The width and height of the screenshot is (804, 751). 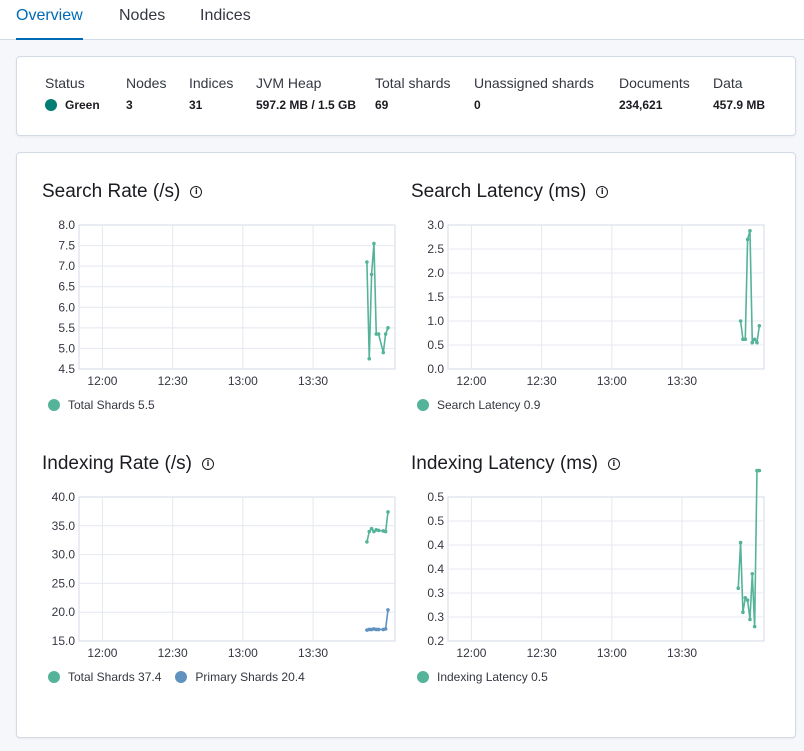 What do you see at coordinates (435, 225) in the screenshot?
I see `y-tick-label: 3.0` at bounding box center [435, 225].